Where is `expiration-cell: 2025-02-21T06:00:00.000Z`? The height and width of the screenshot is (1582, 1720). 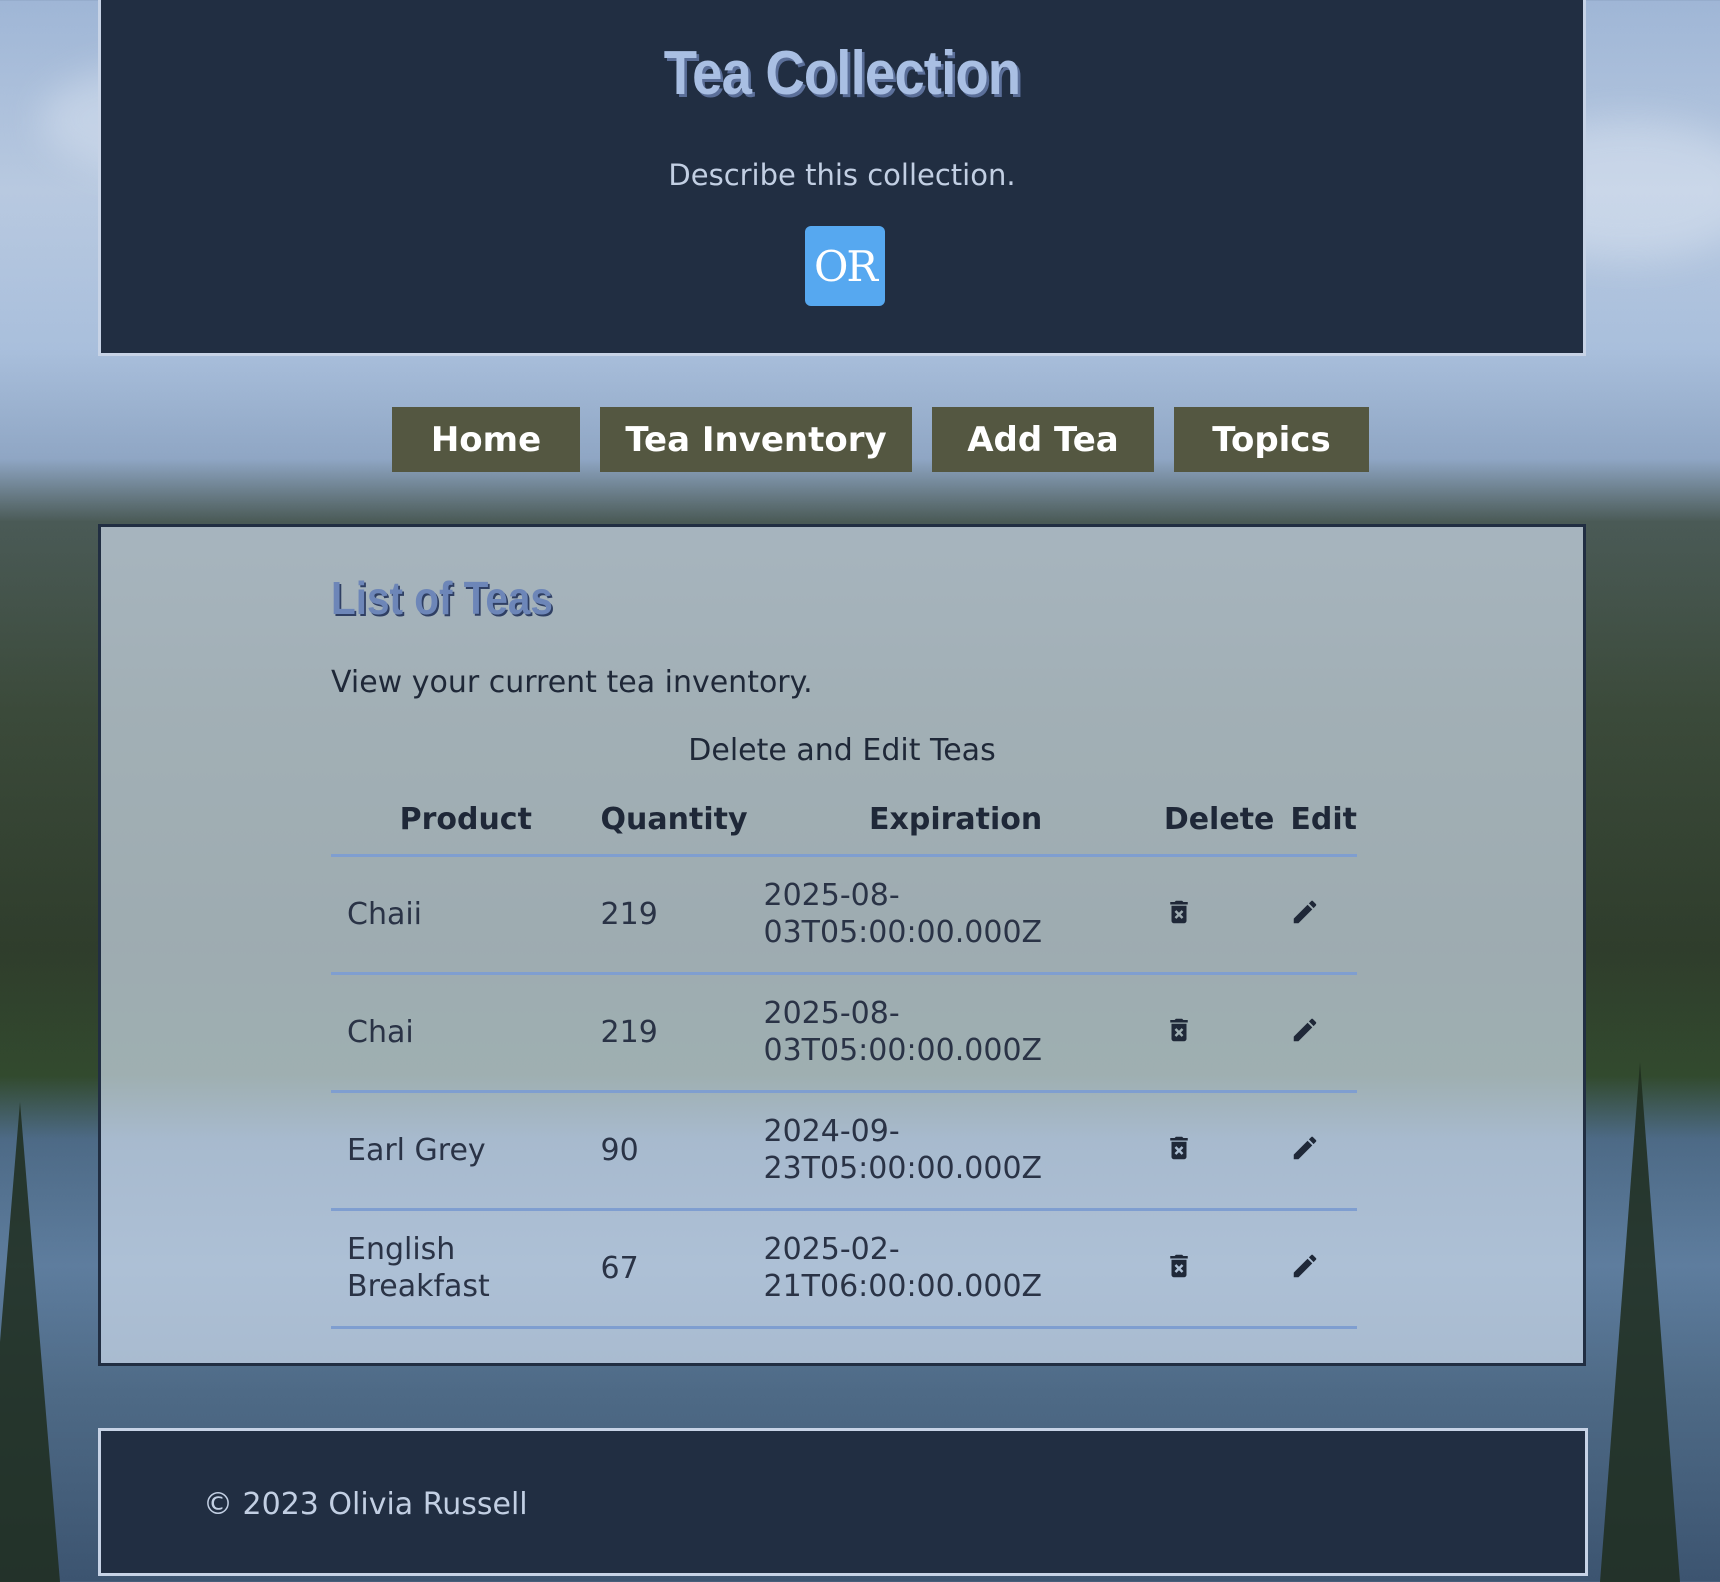 expiration-cell: 2025-02-21T06:00:00.000Z is located at coordinates (947, 1269).